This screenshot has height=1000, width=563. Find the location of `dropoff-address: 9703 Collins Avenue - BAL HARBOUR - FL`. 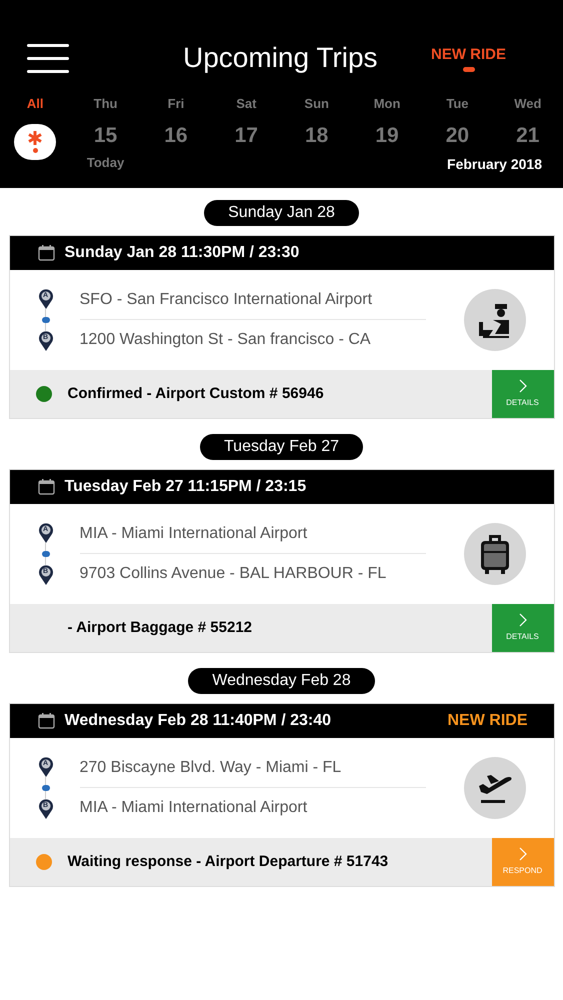

dropoff-address: 9703 Collins Avenue - BAL HARBOUR - FL is located at coordinates (234, 574).